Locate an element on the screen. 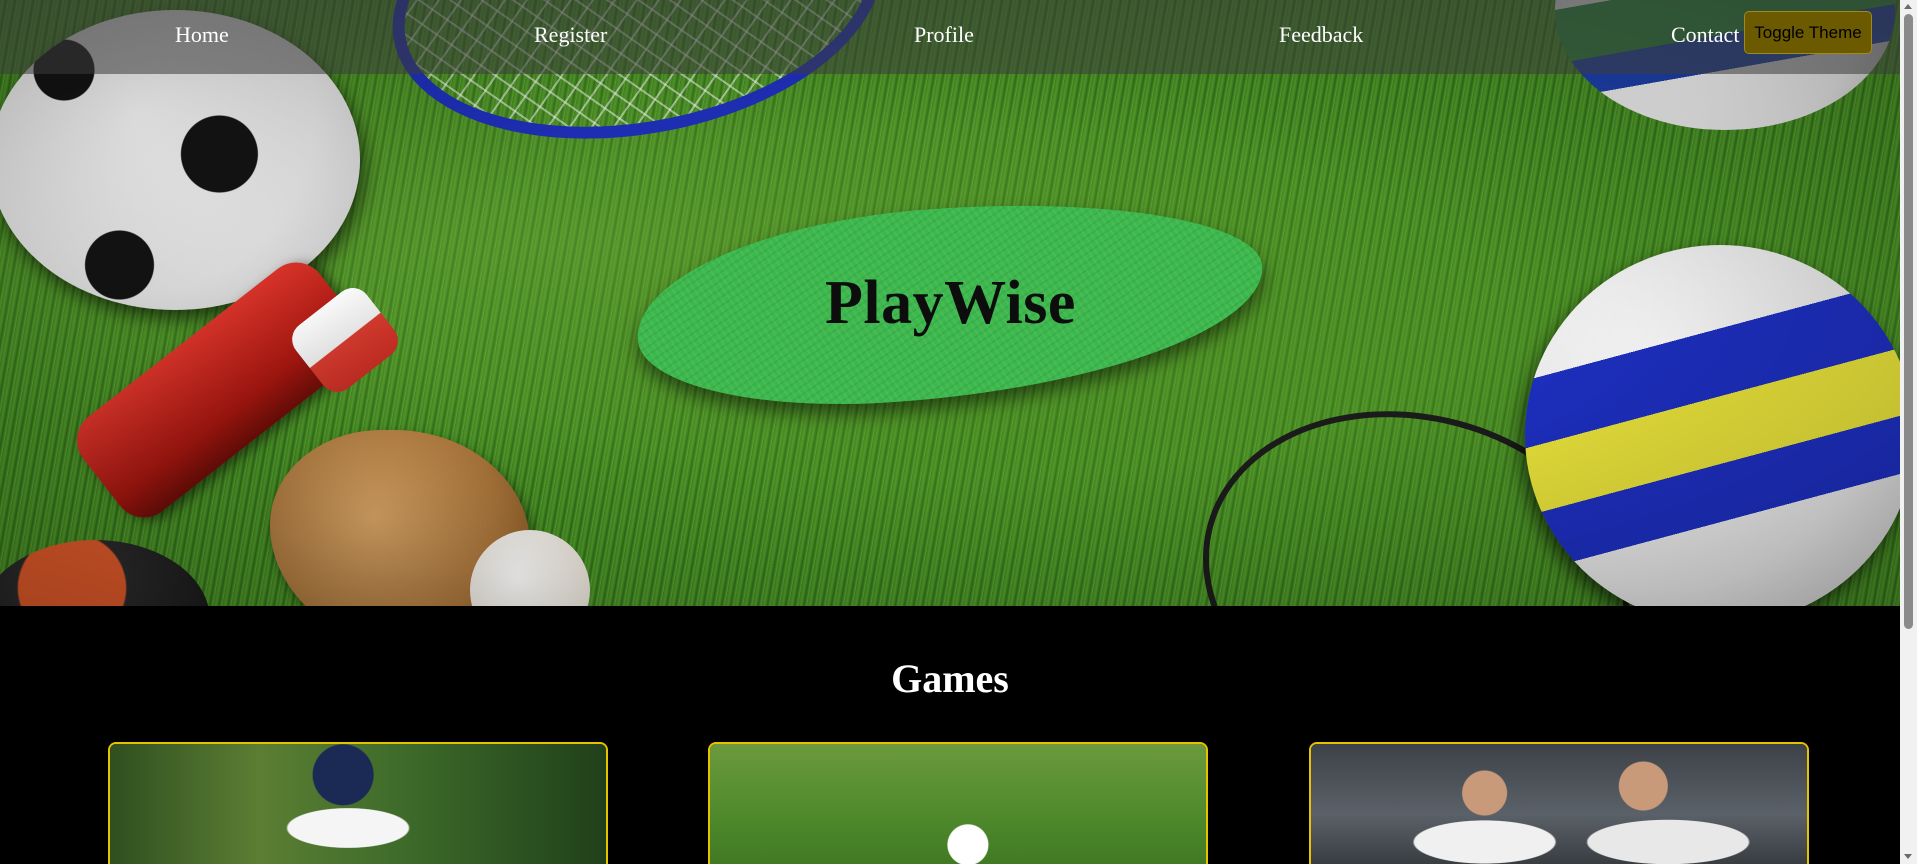 The image size is (1917, 864). game-card-cricket is located at coordinates (358, 803).